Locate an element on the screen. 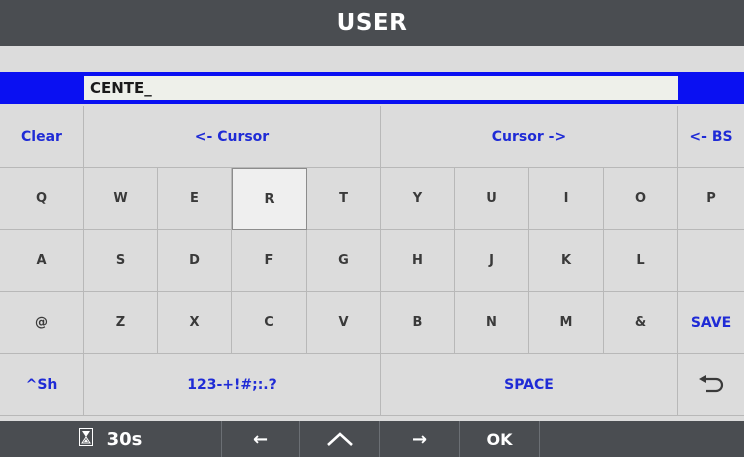 This screenshot has height=457, width=744. key-e: E is located at coordinates (195, 199).